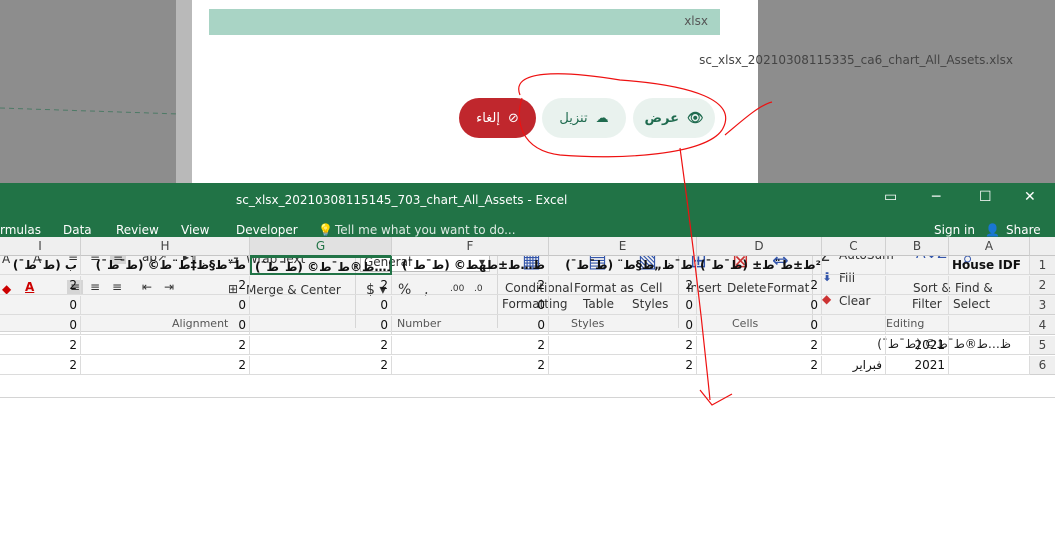 This screenshot has width=1055, height=559. What do you see at coordinates (695, 118) in the screenshot?
I see `eye-icon: 👁` at bounding box center [695, 118].